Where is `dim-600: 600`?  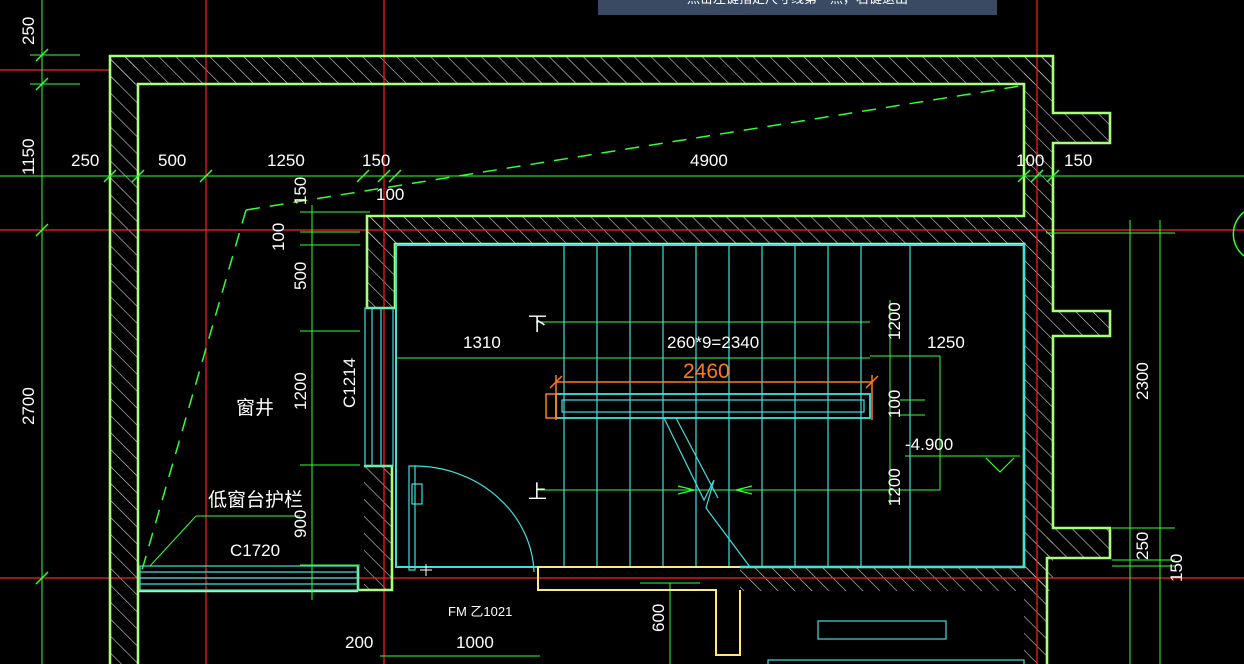
dim-600: 600 is located at coordinates (658, 618).